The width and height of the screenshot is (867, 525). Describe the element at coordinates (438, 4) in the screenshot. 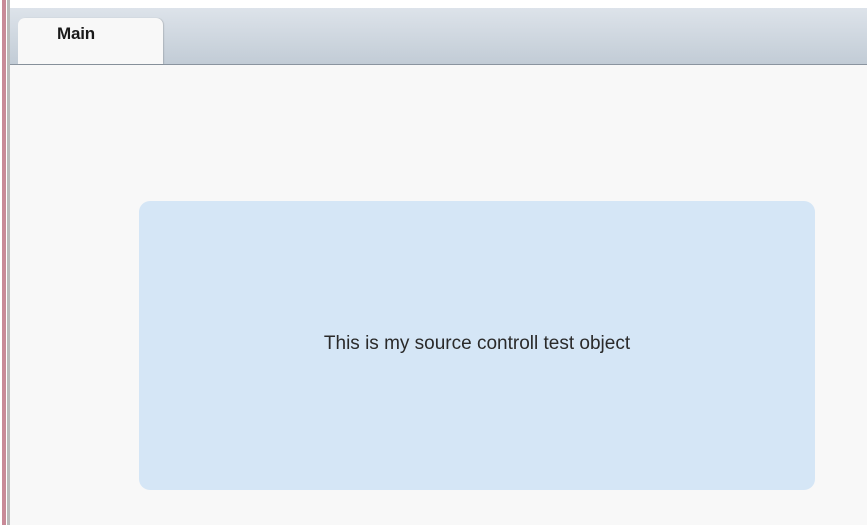

I see `top-strip` at that location.